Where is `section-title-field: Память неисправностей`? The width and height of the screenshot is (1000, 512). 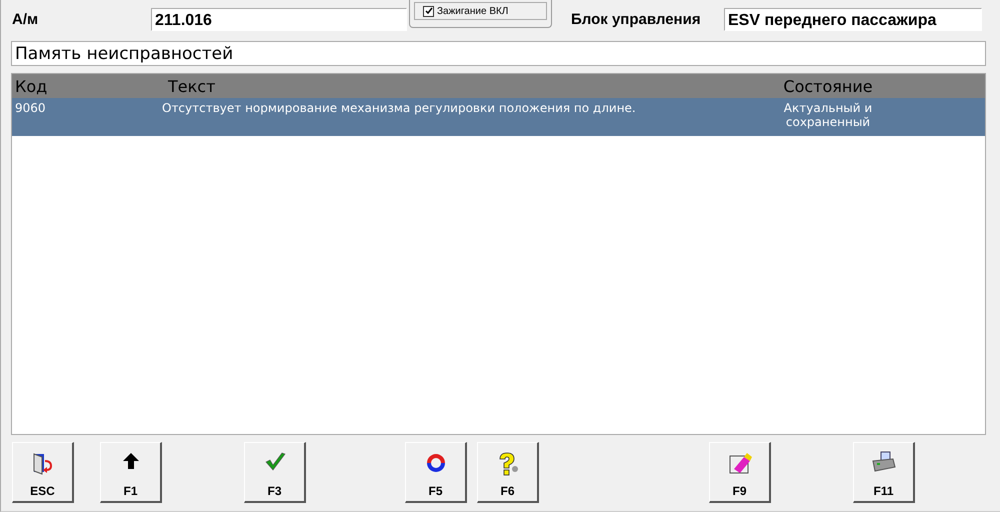
section-title-field: Память неисправностей is located at coordinates (498, 53).